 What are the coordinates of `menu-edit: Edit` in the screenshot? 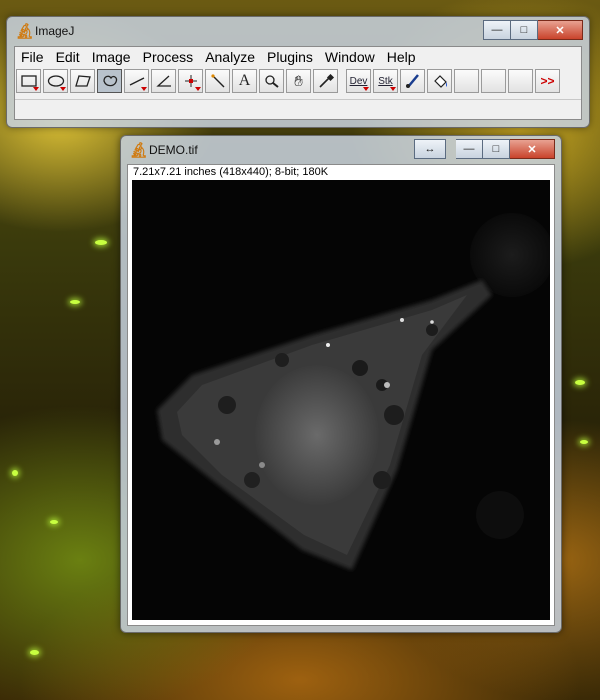 It's located at (68, 57).